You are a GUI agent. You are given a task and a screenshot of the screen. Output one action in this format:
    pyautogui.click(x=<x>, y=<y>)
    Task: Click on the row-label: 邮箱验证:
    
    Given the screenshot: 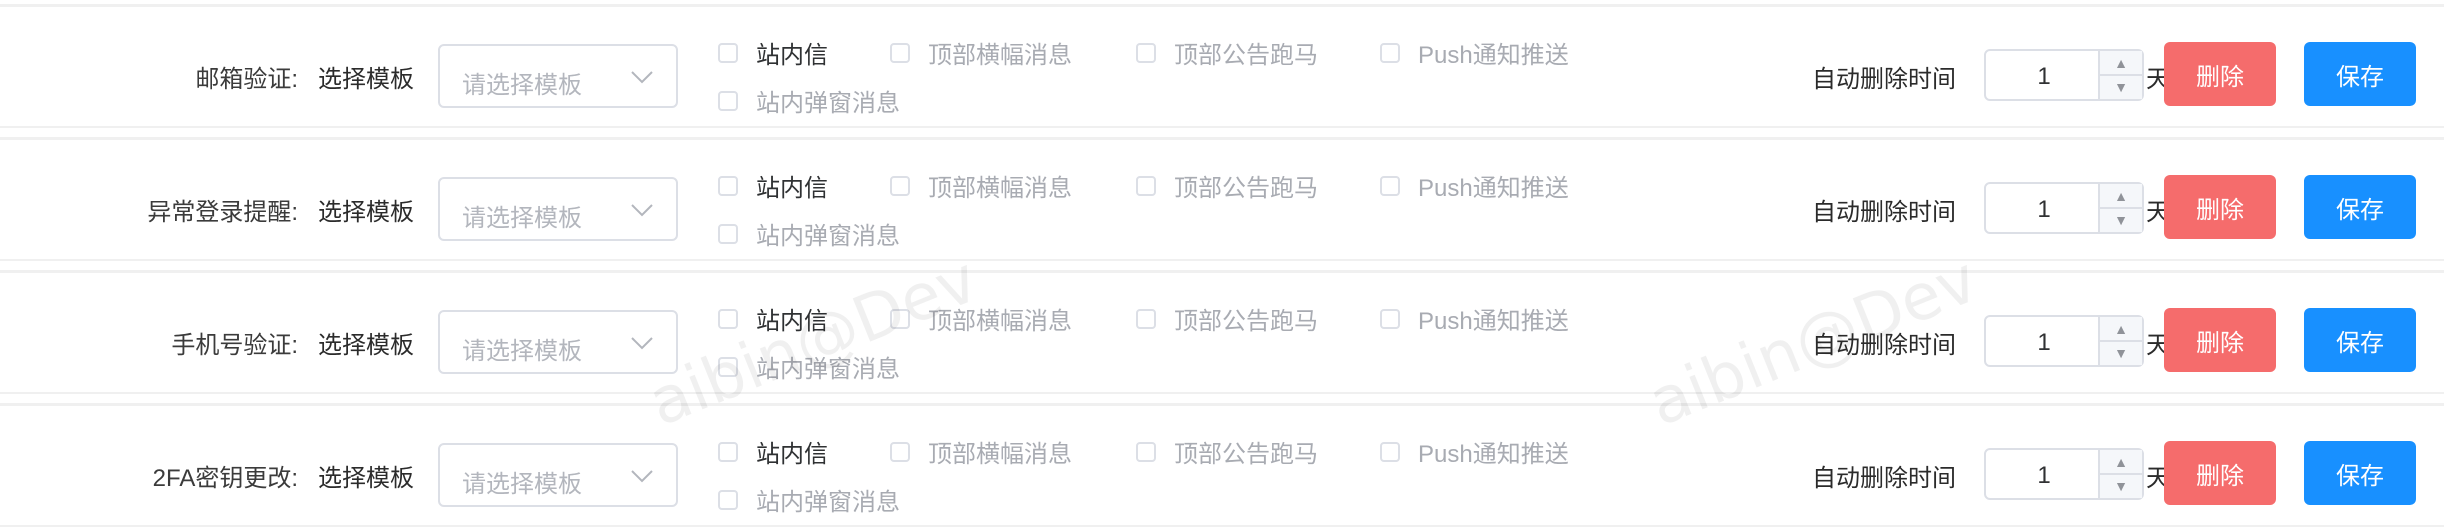 What is the action you would take?
    pyautogui.click(x=246, y=79)
    